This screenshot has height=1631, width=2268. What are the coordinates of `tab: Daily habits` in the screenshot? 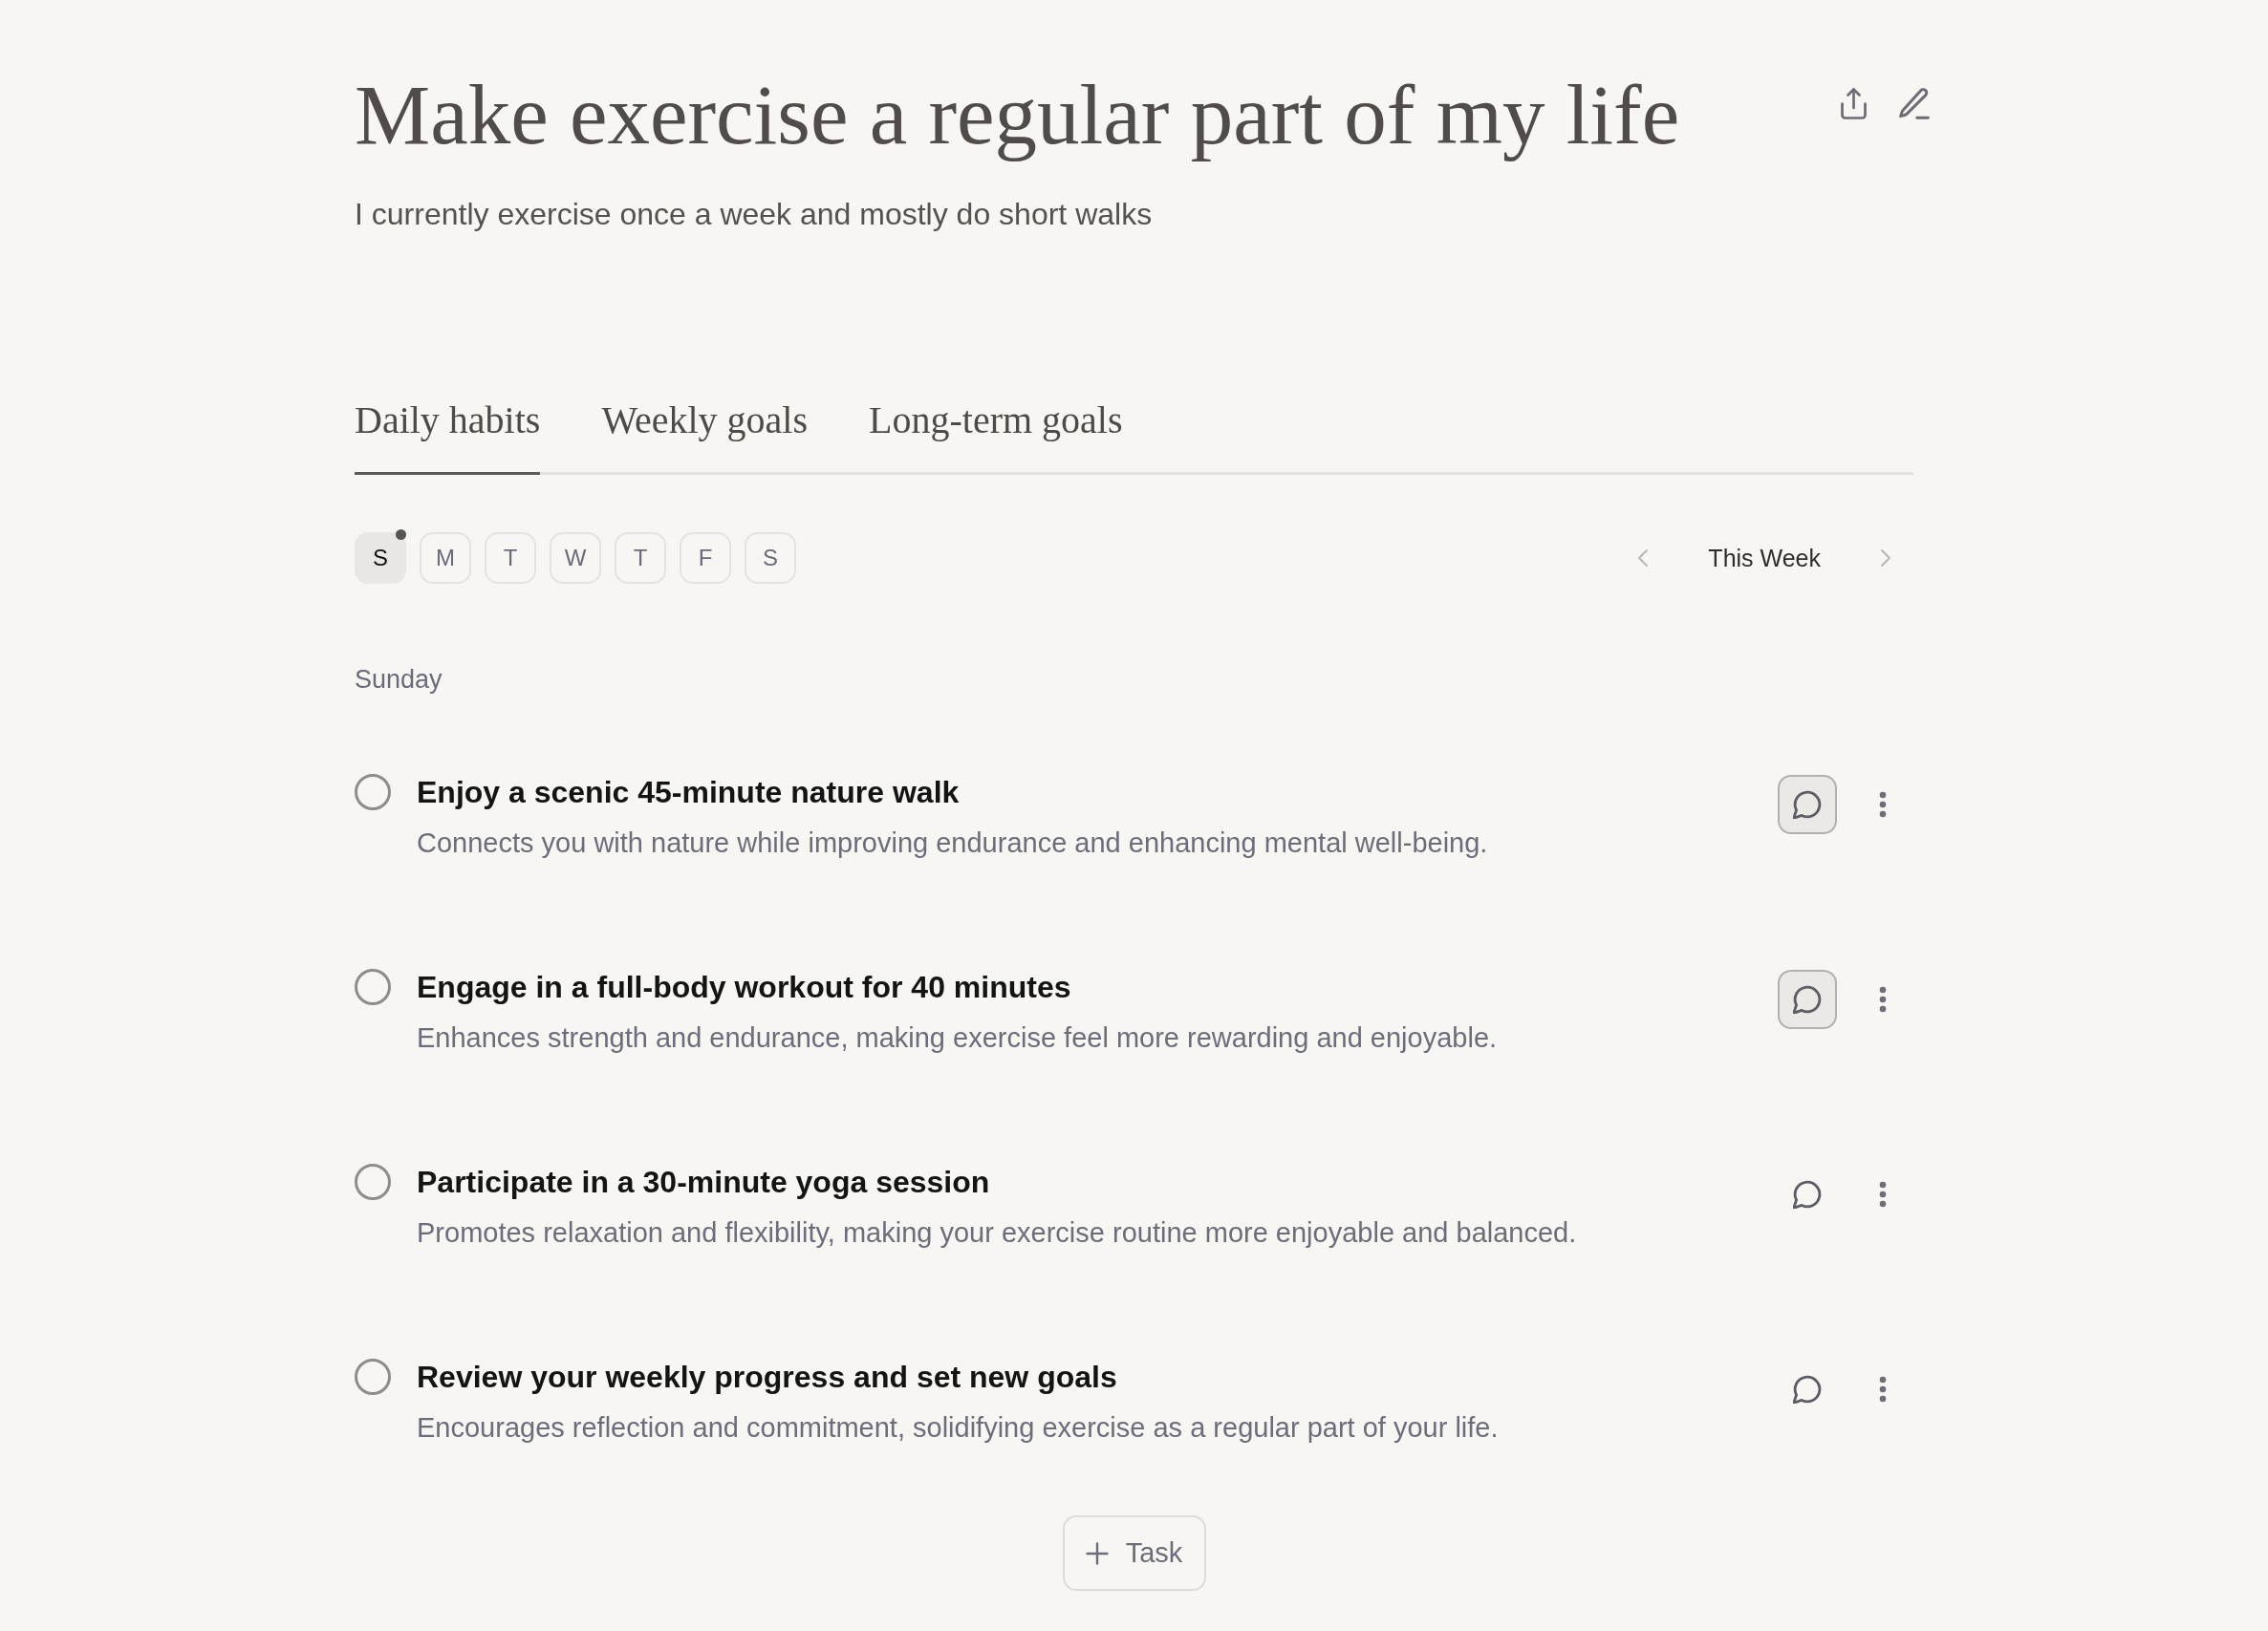 It's located at (448, 437).